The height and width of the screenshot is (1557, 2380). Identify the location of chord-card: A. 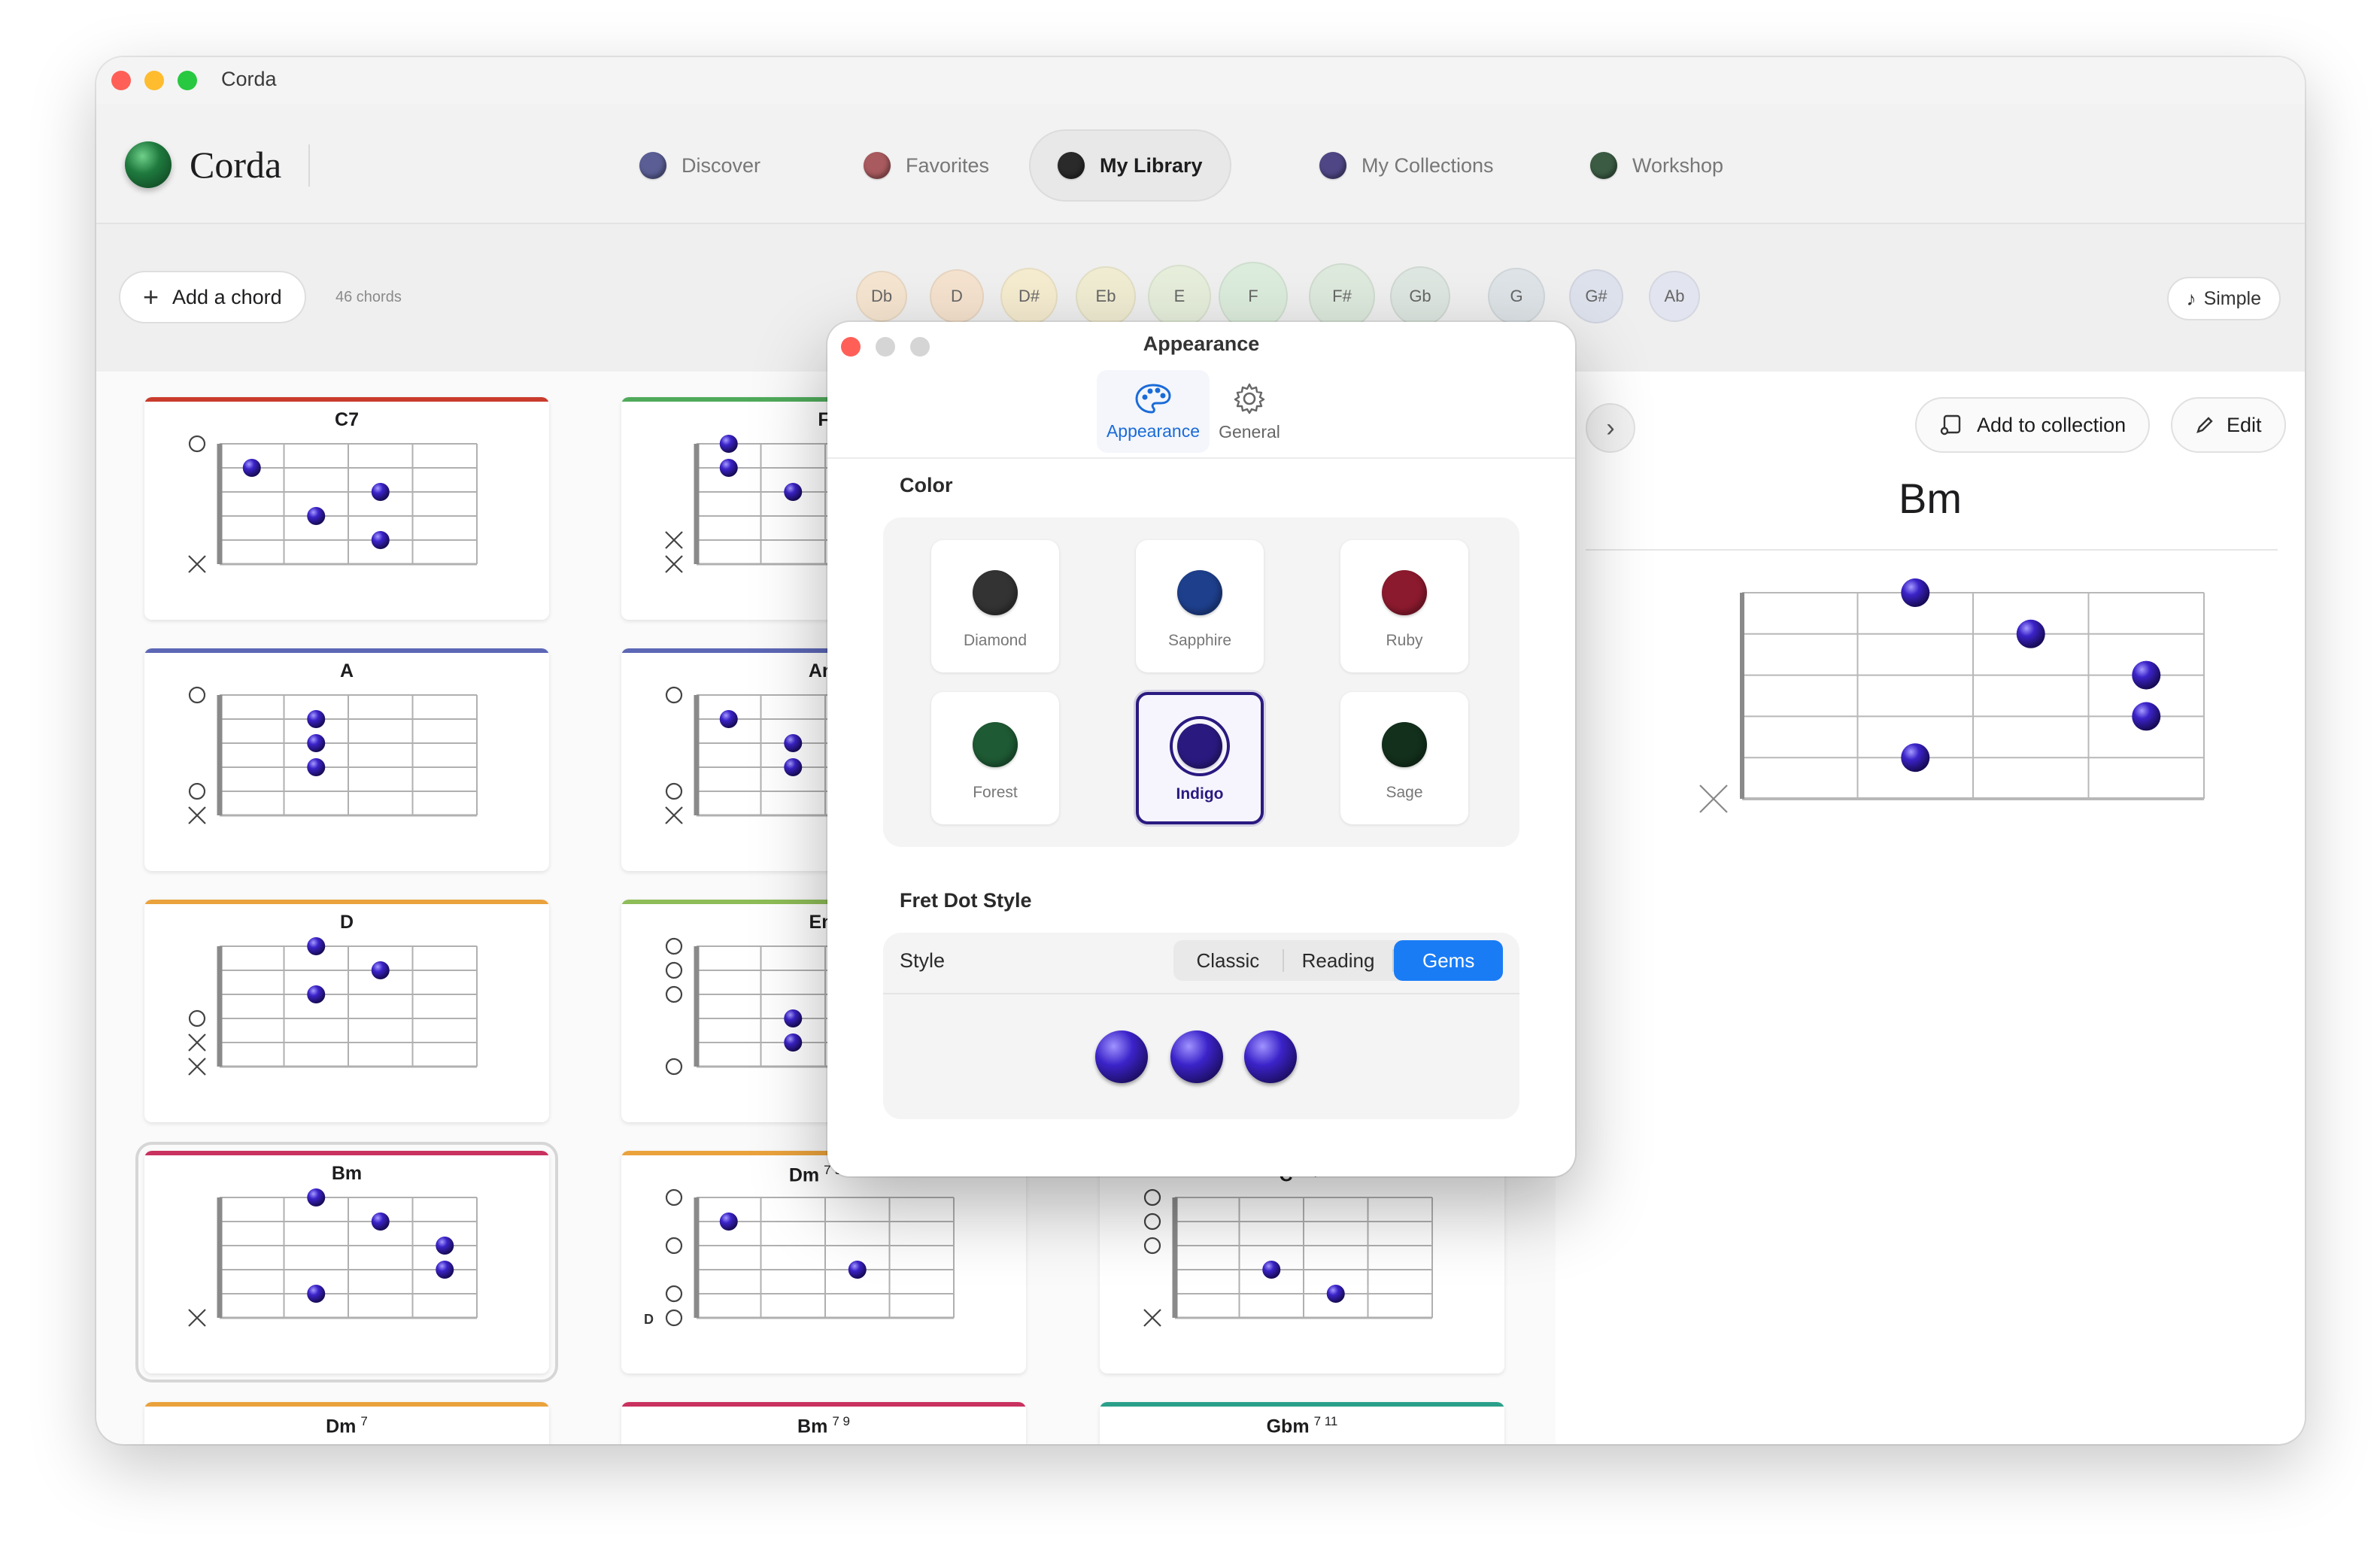
(346, 759).